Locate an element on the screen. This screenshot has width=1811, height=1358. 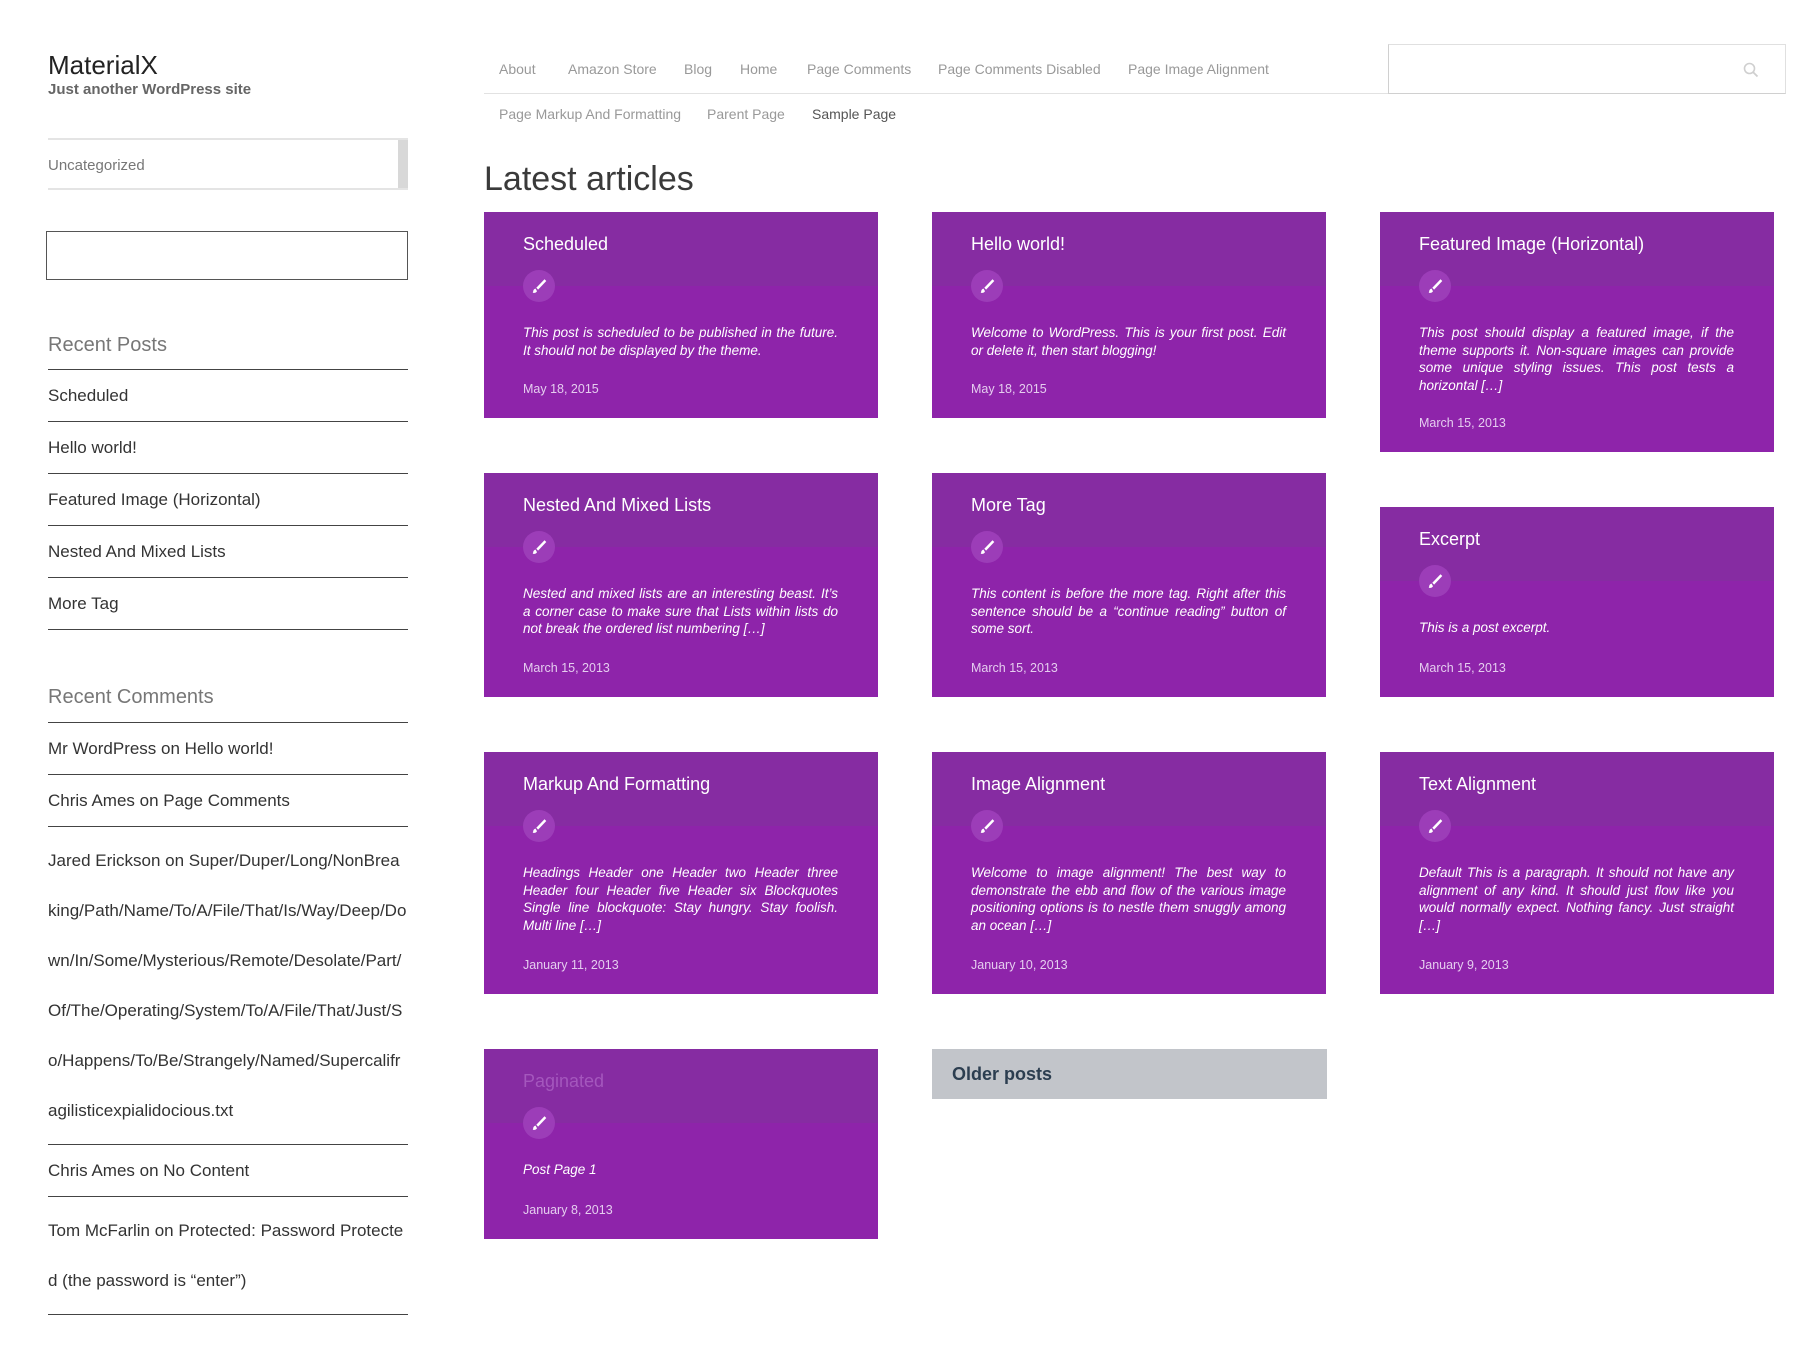
recent-post-item: Featured Image (Horizontal) is located at coordinates (228, 500).